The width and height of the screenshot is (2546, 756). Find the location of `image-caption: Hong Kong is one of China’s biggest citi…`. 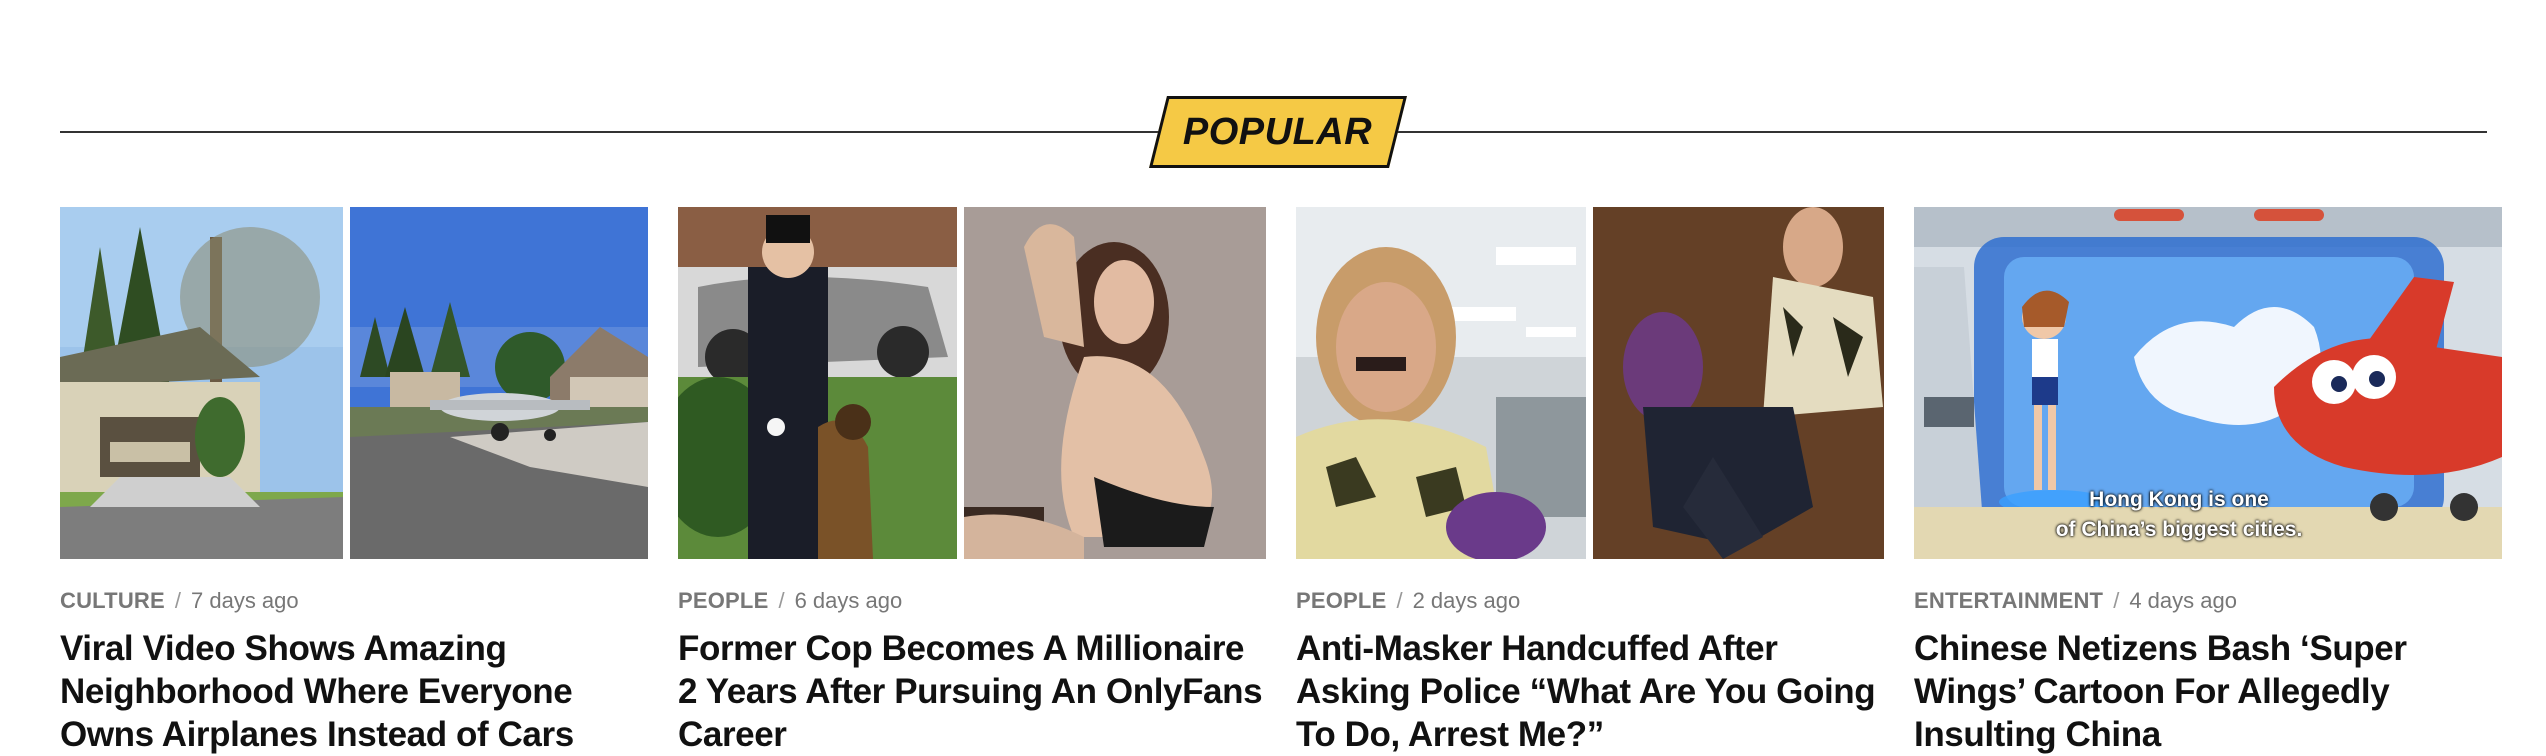

image-caption: Hong Kong is one of China’s biggest citi… is located at coordinates (2179, 514).